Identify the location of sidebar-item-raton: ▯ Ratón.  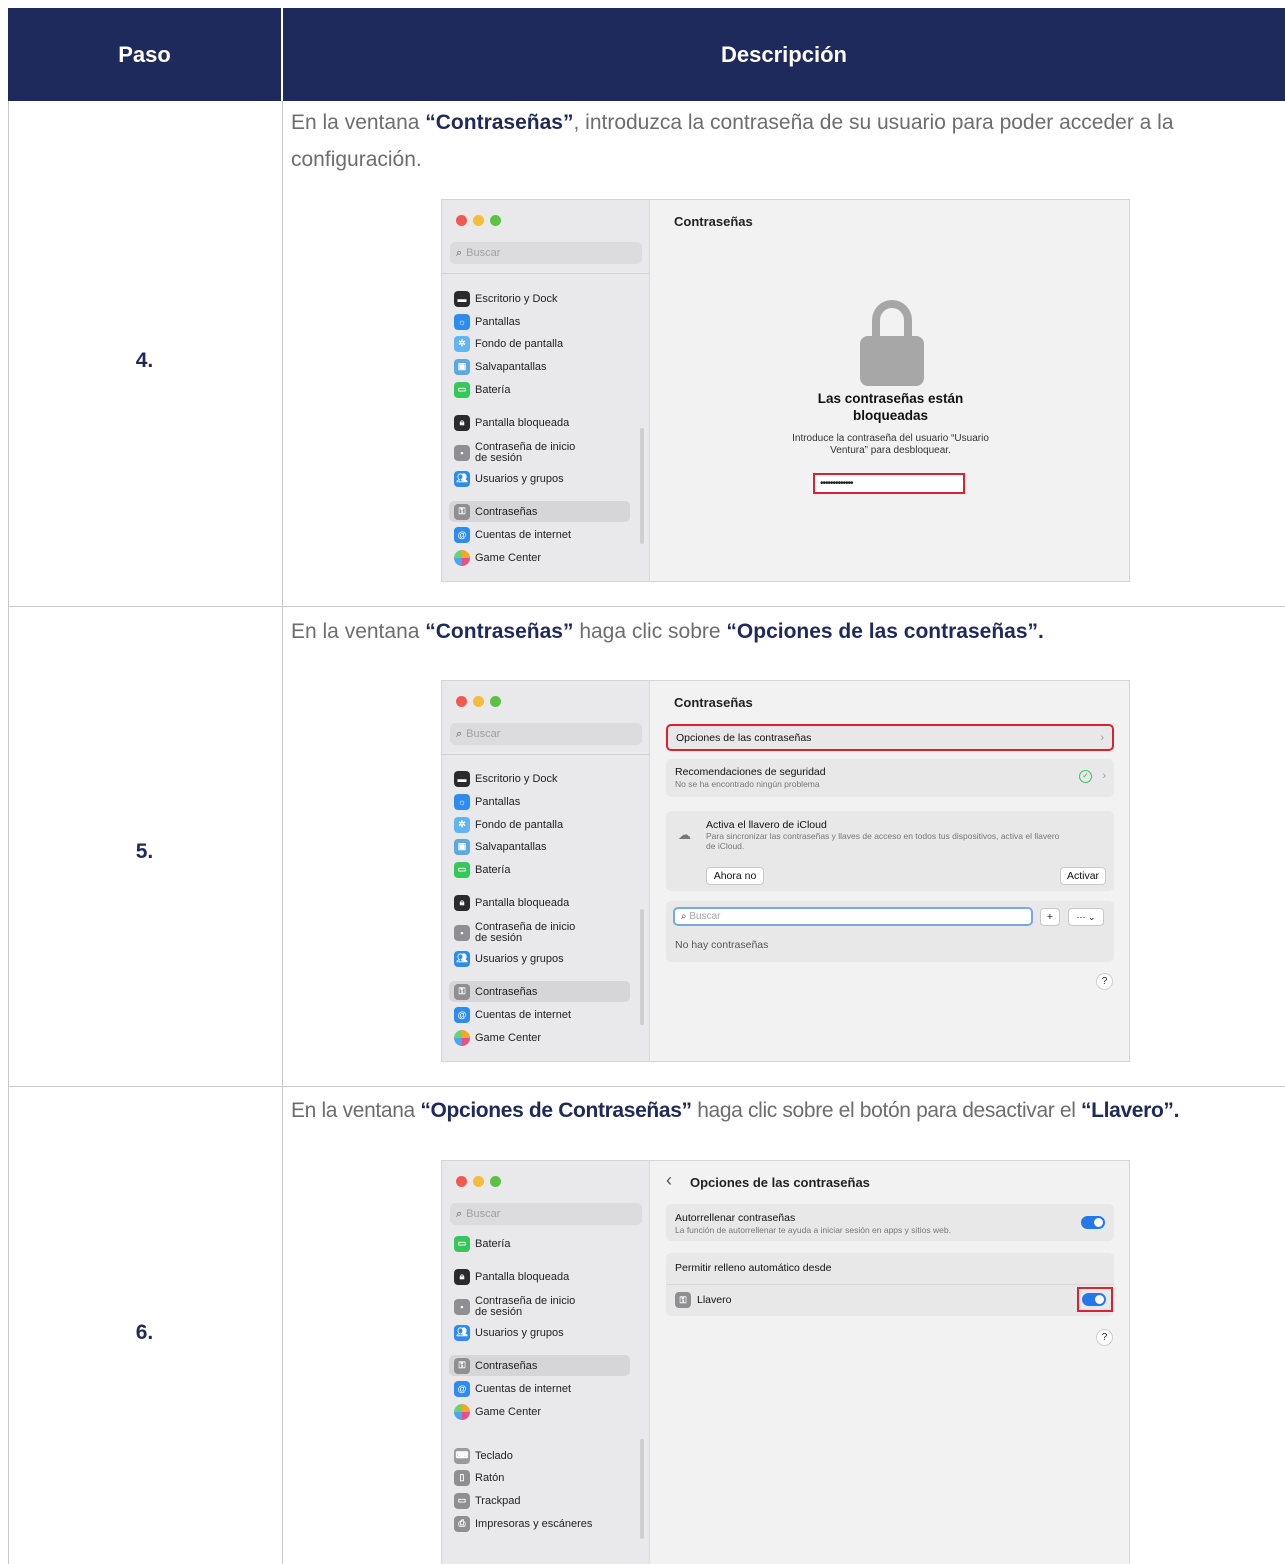
(544, 1477).